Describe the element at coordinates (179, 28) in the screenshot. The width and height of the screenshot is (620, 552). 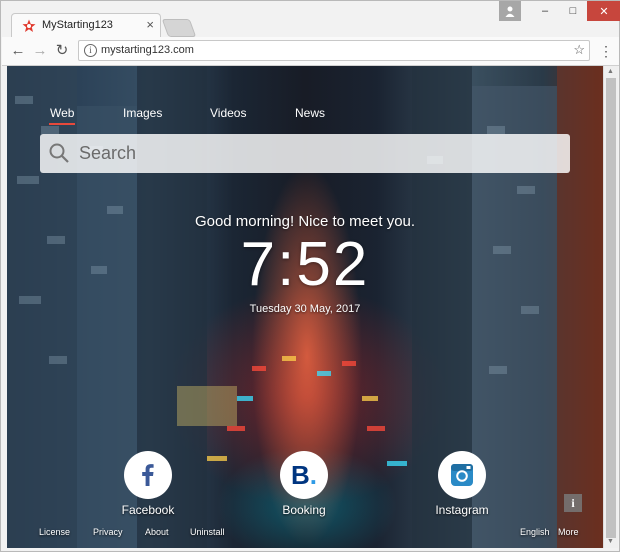
I see `new-tab-button` at that location.